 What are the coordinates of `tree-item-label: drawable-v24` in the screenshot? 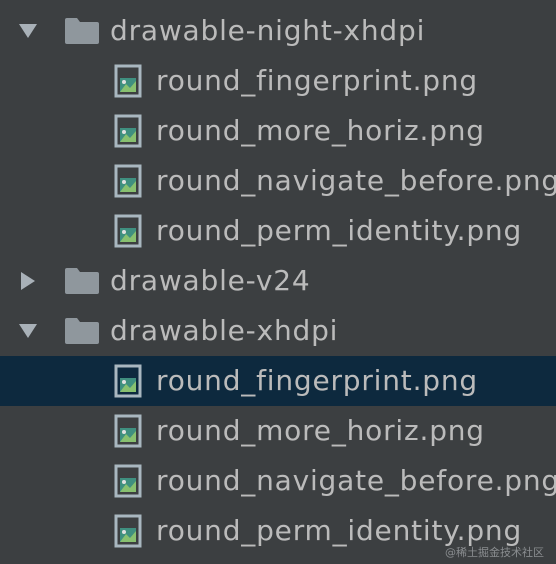 It's located at (210, 280).